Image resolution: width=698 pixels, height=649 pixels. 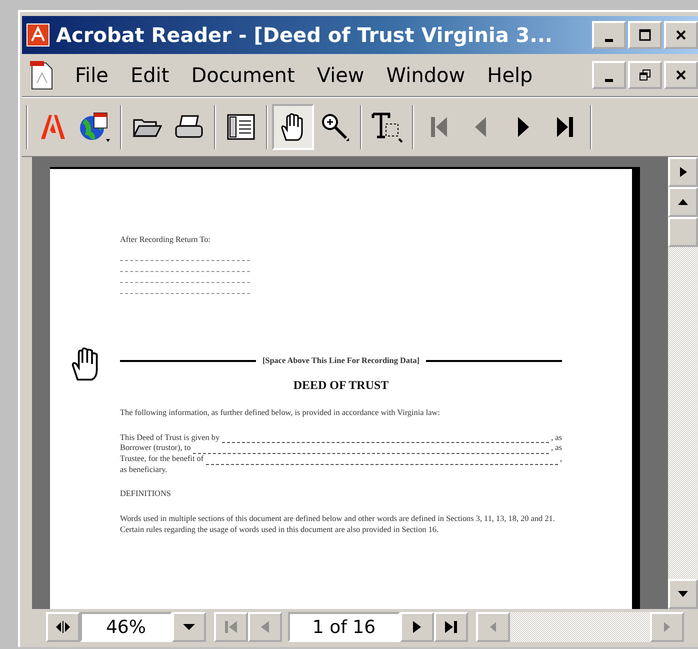 What do you see at coordinates (92, 75) in the screenshot?
I see `menu-item: File` at bounding box center [92, 75].